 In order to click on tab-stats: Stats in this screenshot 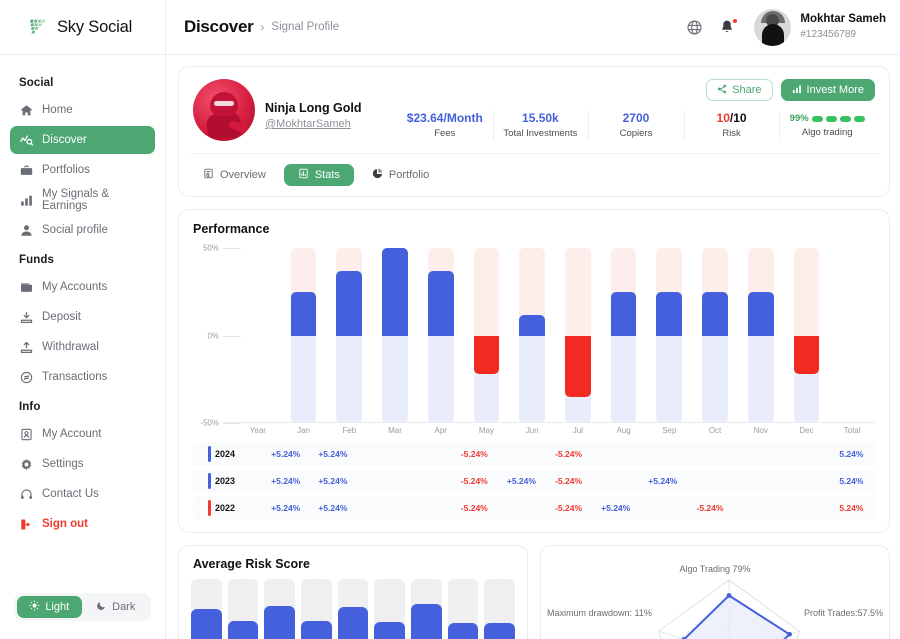, I will do `click(318, 175)`.